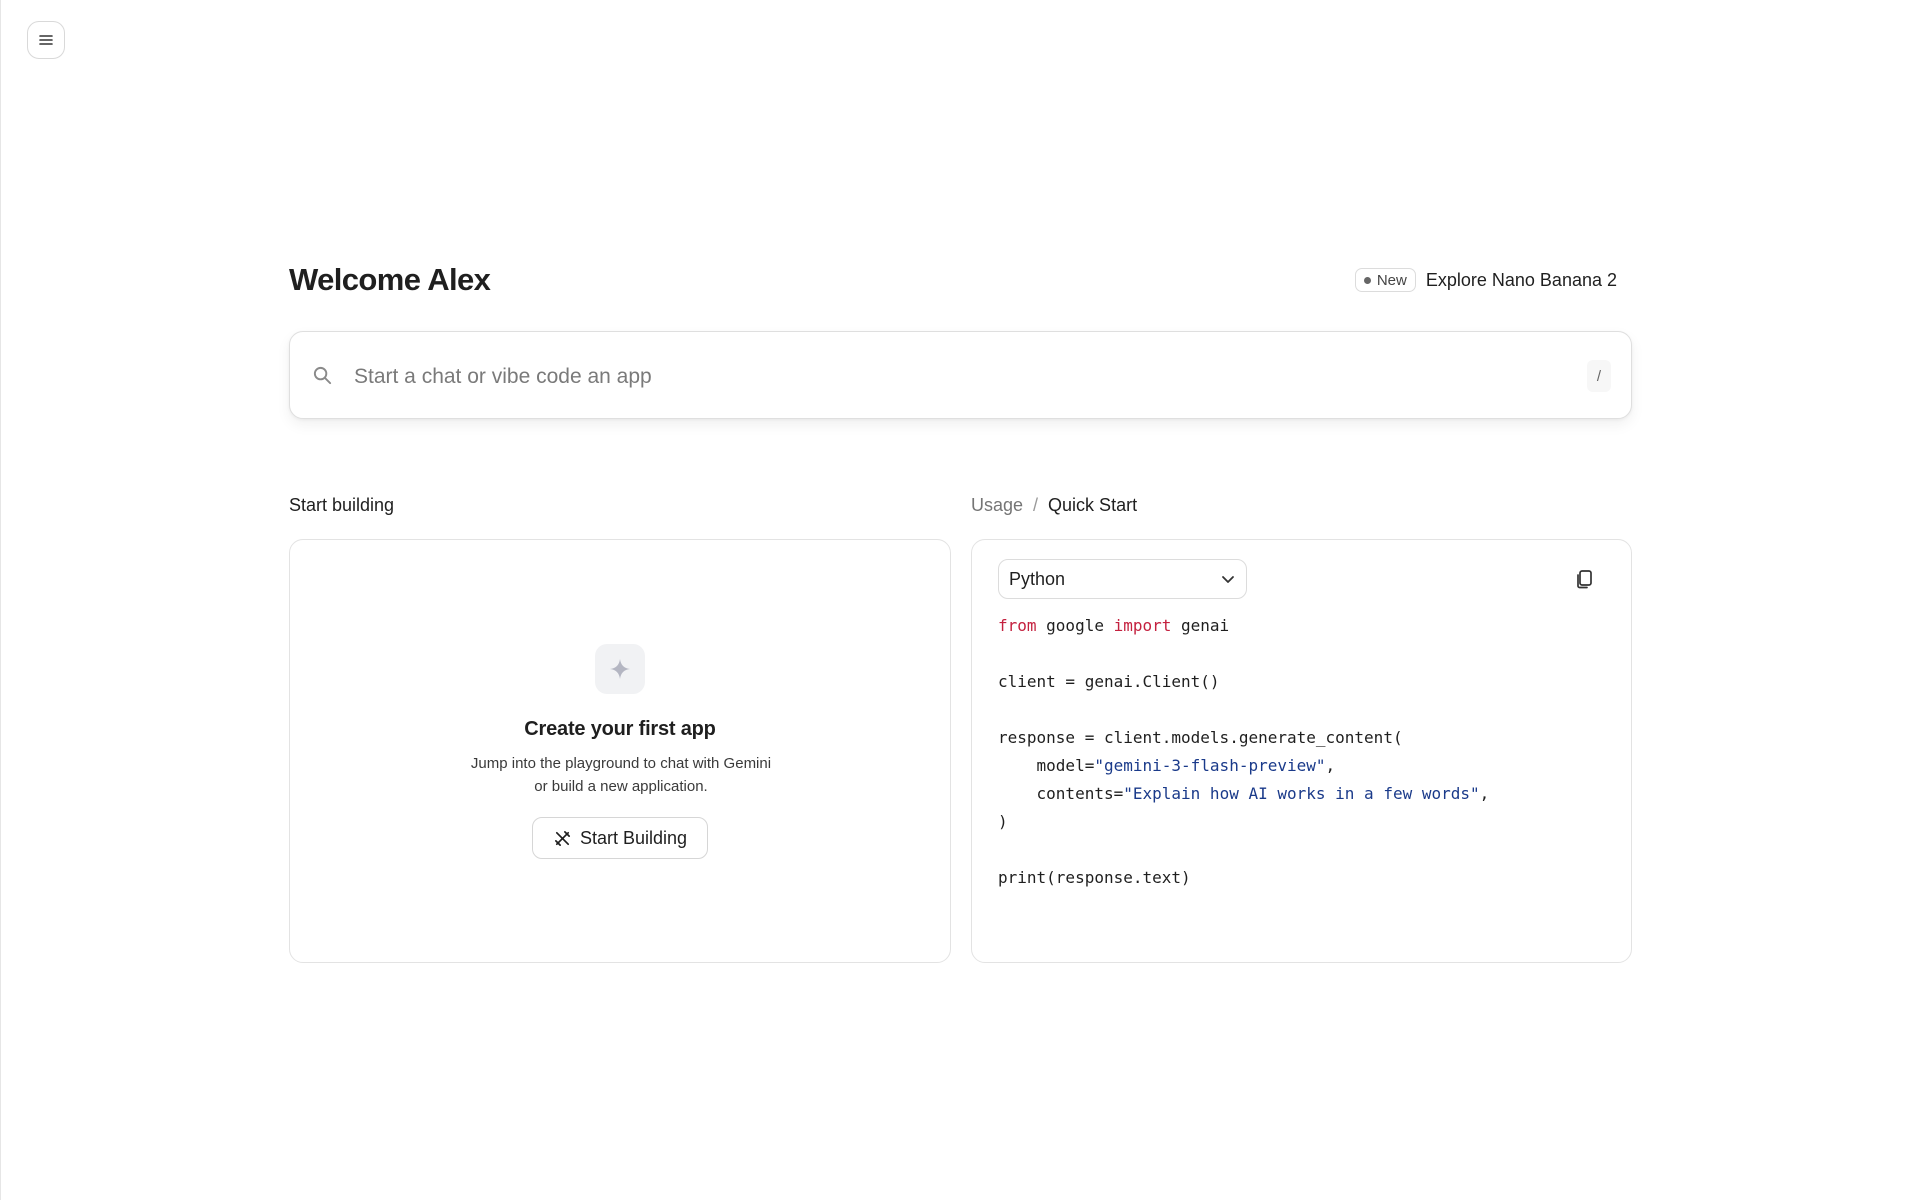 Image resolution: width=1920 pixels, height=1200 pixels. Describe the element at coordinates (633, 837) in the screenshot. I see `start-building-label: Start Building` at that location.